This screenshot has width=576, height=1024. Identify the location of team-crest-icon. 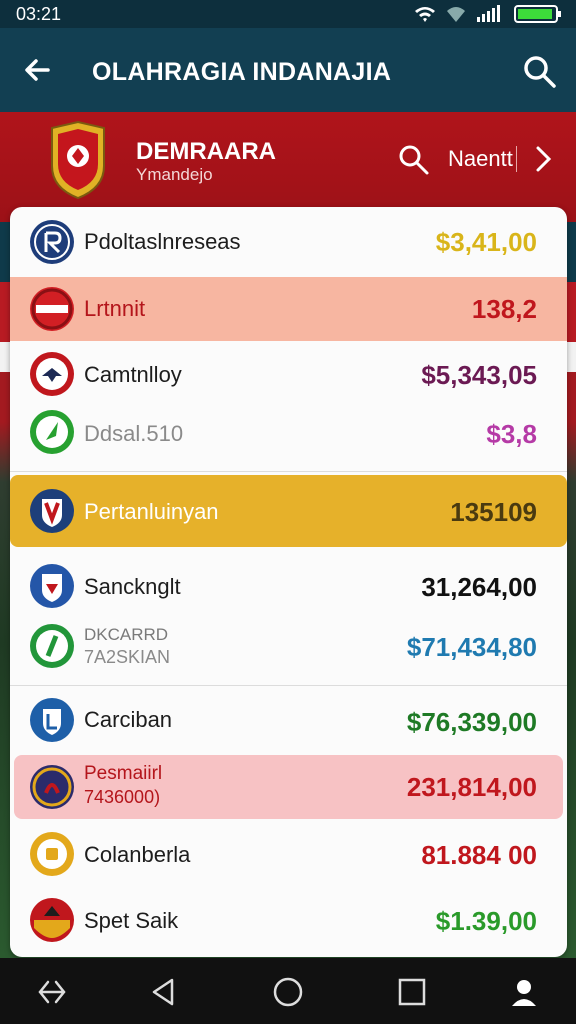
(78, 160).